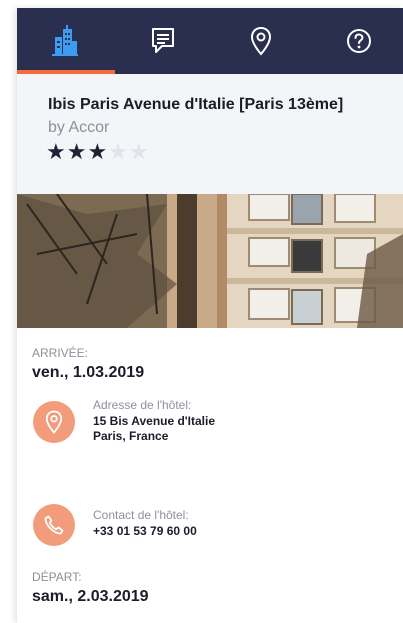  I want to click on tab-hotel, so click(66, 41).